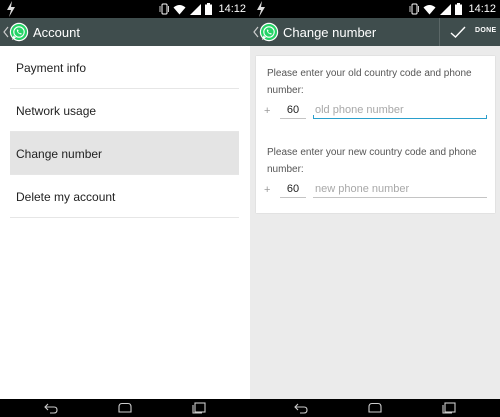 This screenshot has width=500, height=417. I want to click on menu-item-label: Payment info, so click(51, 68).